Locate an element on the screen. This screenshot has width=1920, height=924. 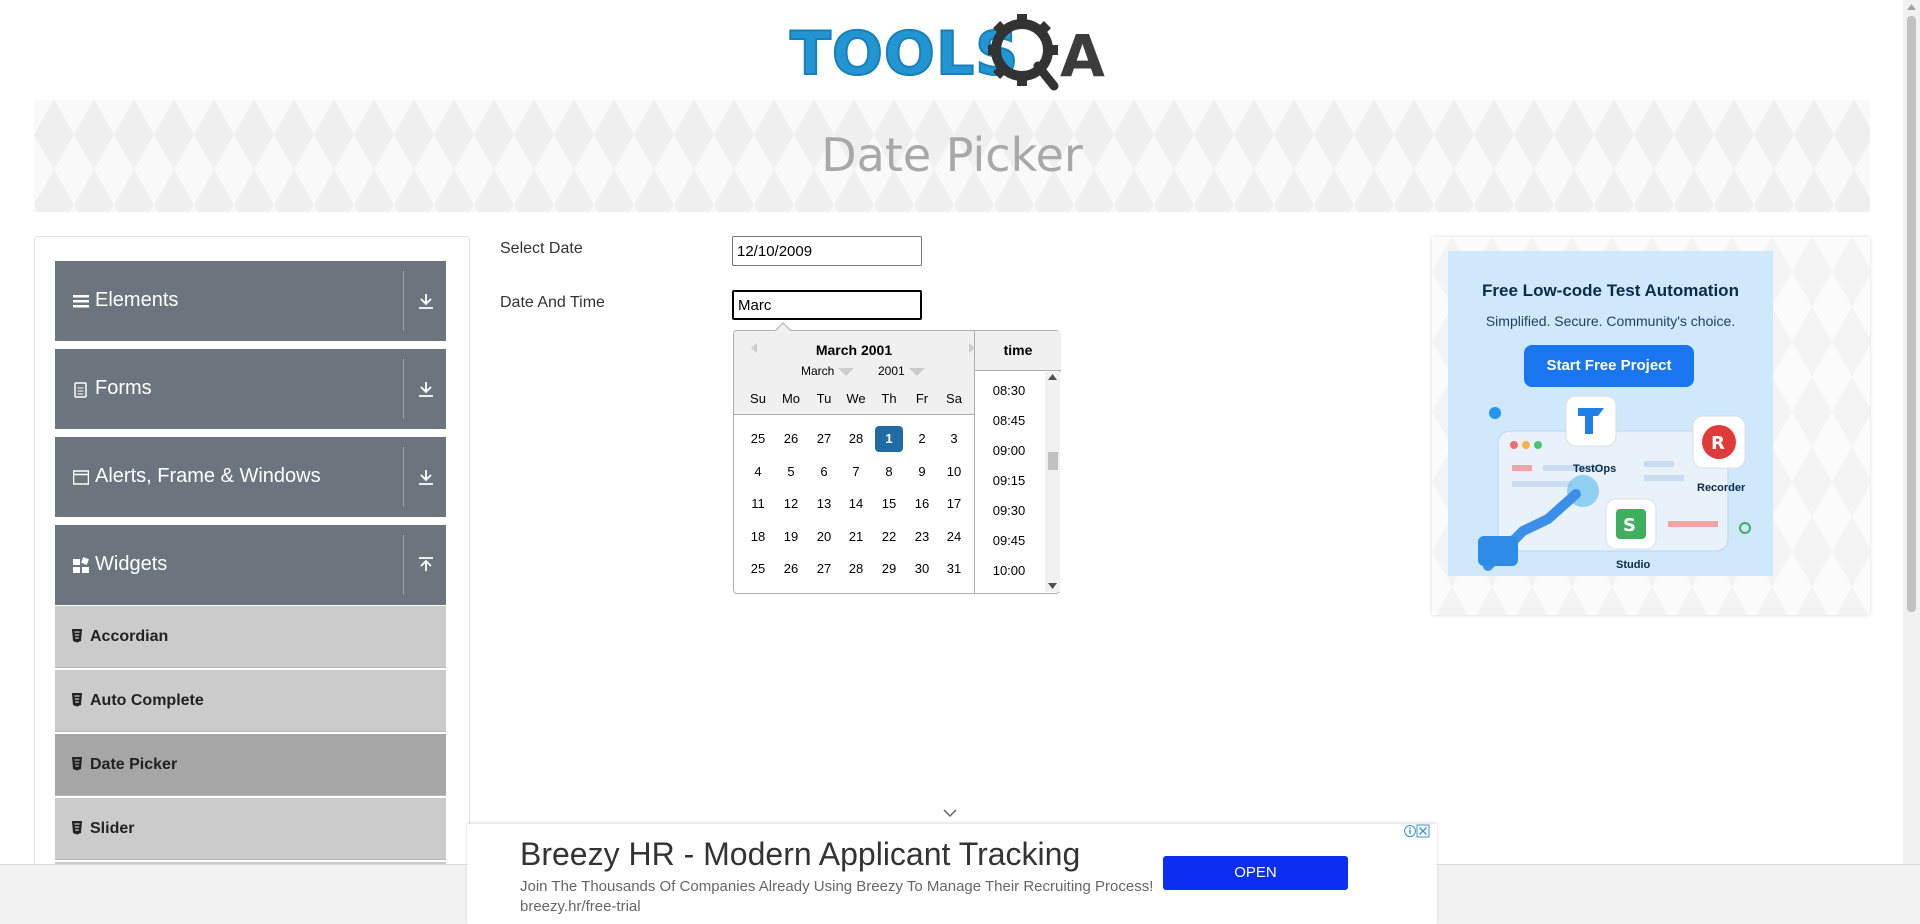
datepicker-month-title: March 2001 is located at coordinates (854, 350).